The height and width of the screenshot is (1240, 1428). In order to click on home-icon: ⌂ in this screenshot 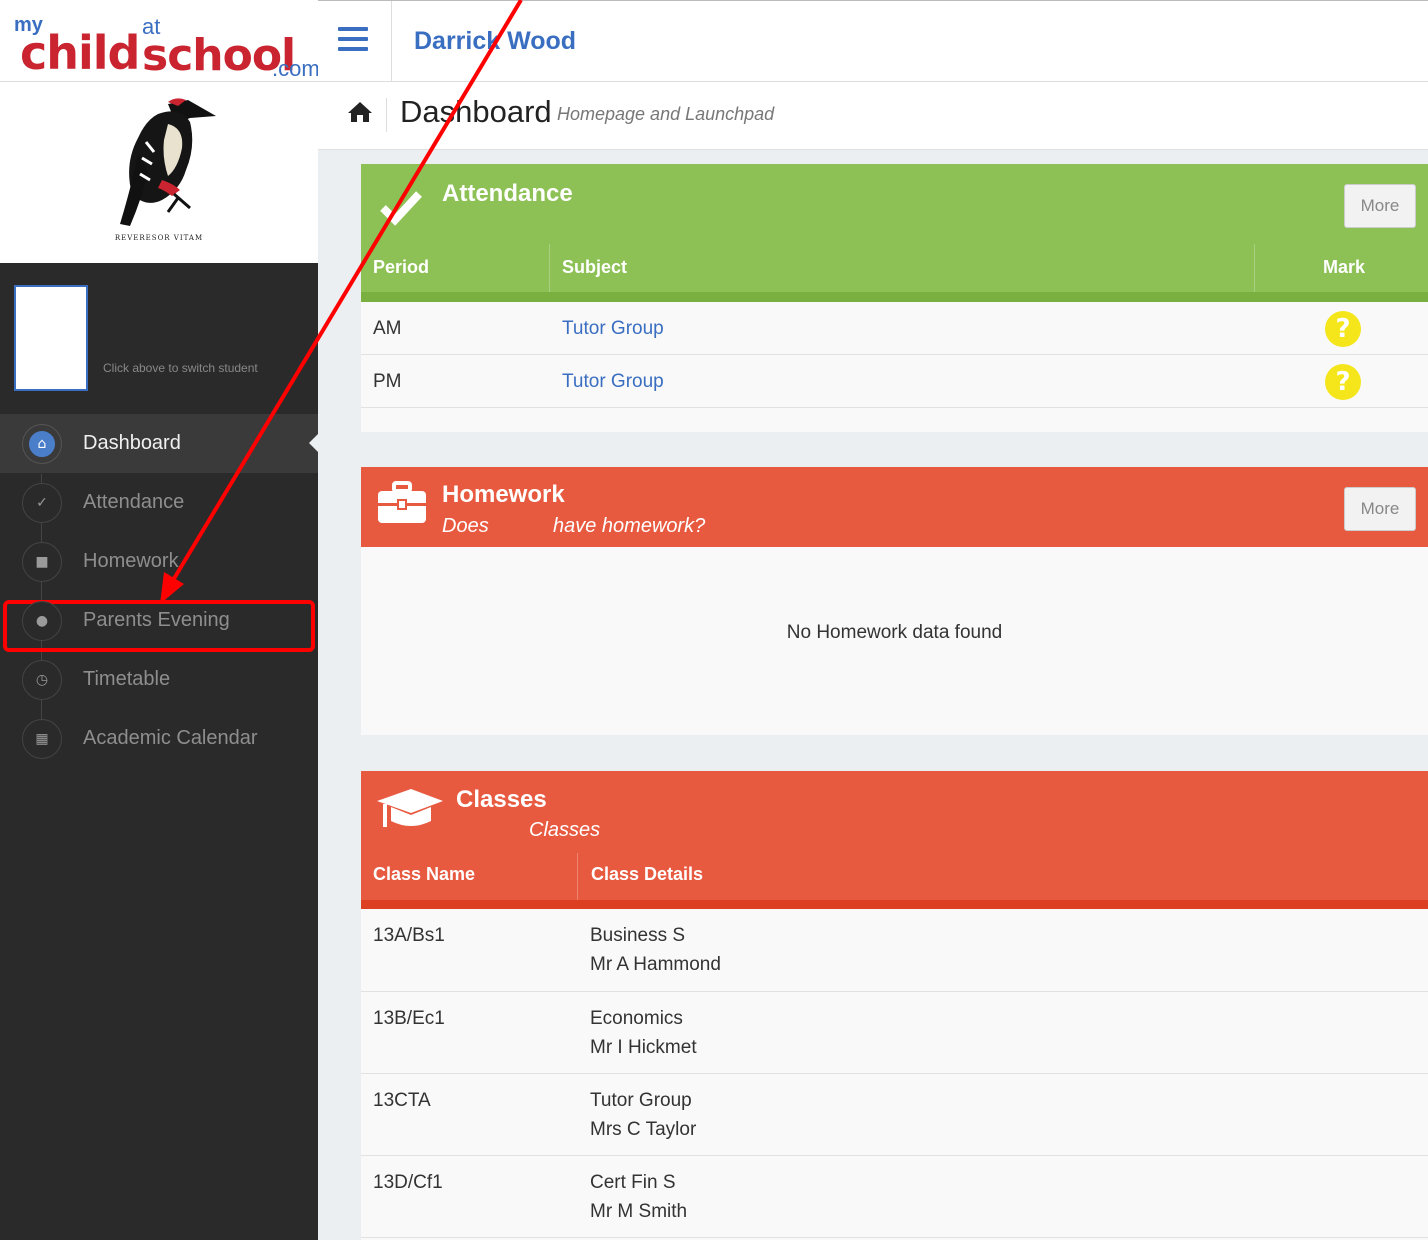, I will do `click(42, 443)`.